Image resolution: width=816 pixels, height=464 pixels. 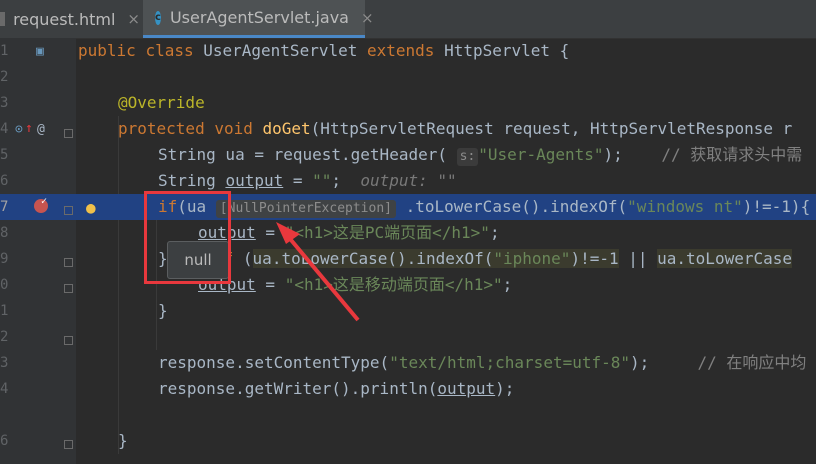 I want to click on annotation-arrow, so click(x=318, y=272).